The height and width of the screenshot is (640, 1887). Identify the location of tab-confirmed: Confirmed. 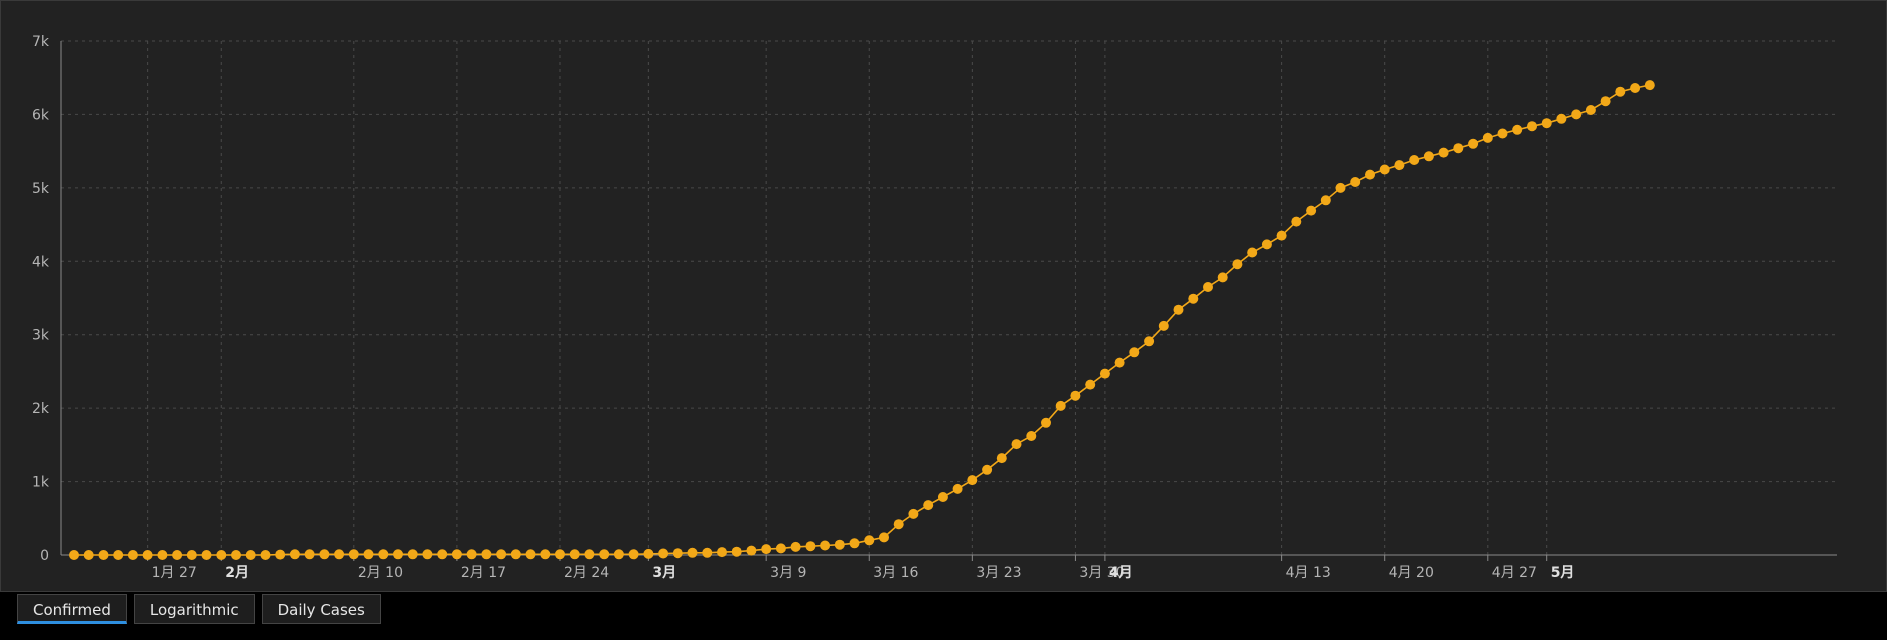
(72, 609).